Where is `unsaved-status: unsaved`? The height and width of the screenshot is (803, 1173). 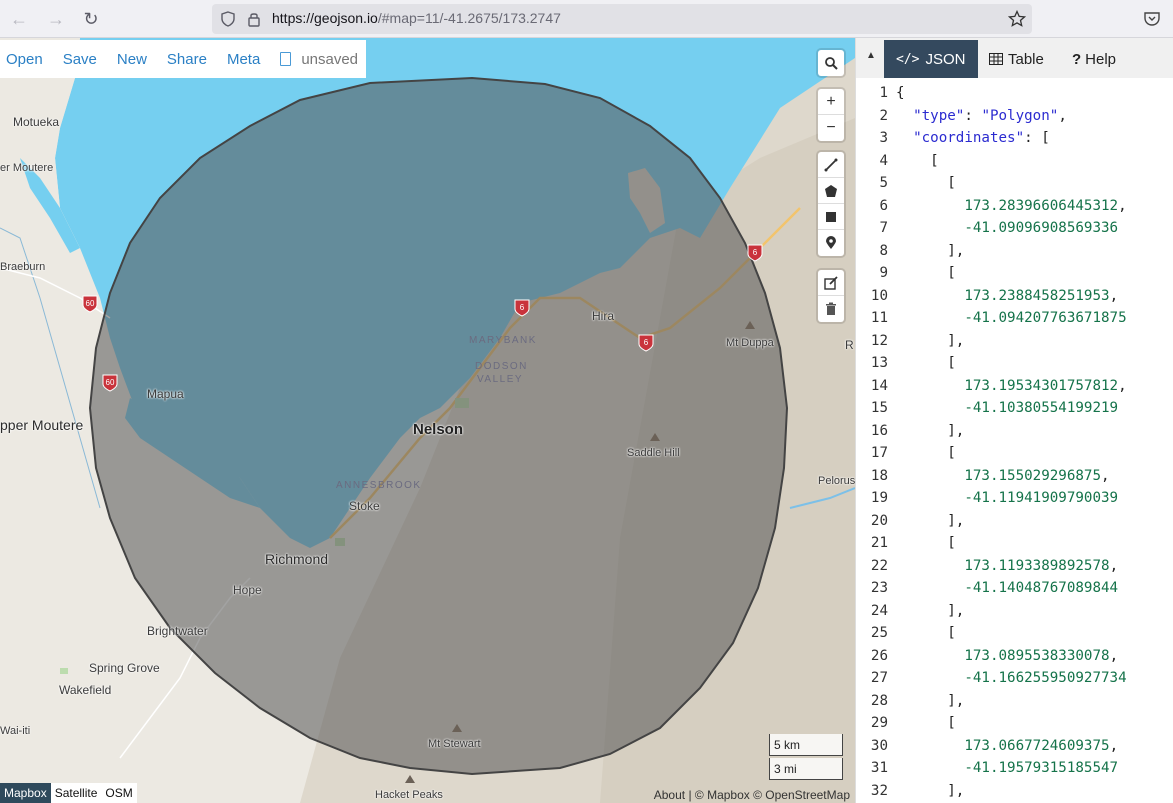 unsaved-status: unsaved is located at coordinates (319, 59).